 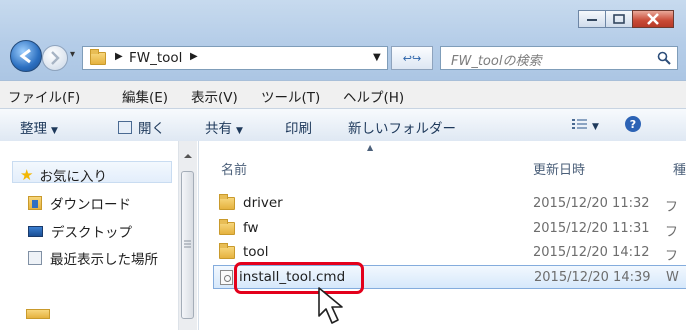 What do you see at coordinates (579, 124) in the screenshot?
I see `view-list-icon` at bounding box center [579, 124].